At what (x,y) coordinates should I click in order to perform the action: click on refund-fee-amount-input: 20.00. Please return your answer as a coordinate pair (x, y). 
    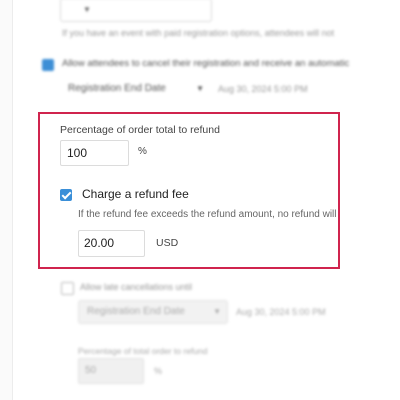
    Looking at the image, I should click on (111, 243).